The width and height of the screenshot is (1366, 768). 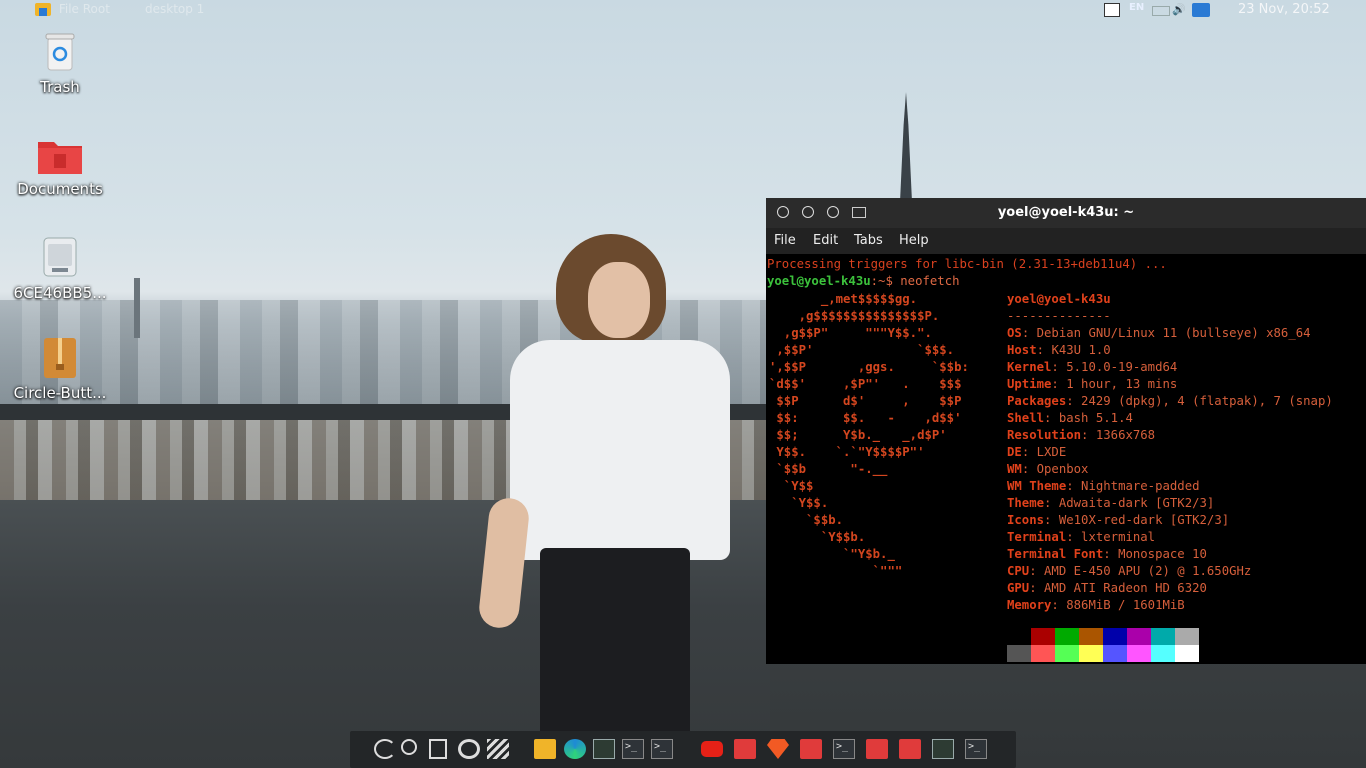 What do you see at coordinates (1136, 7) in the screenshot?
I see `keyboard-layout-indicator: EN` at bounding box center [1136, 7].